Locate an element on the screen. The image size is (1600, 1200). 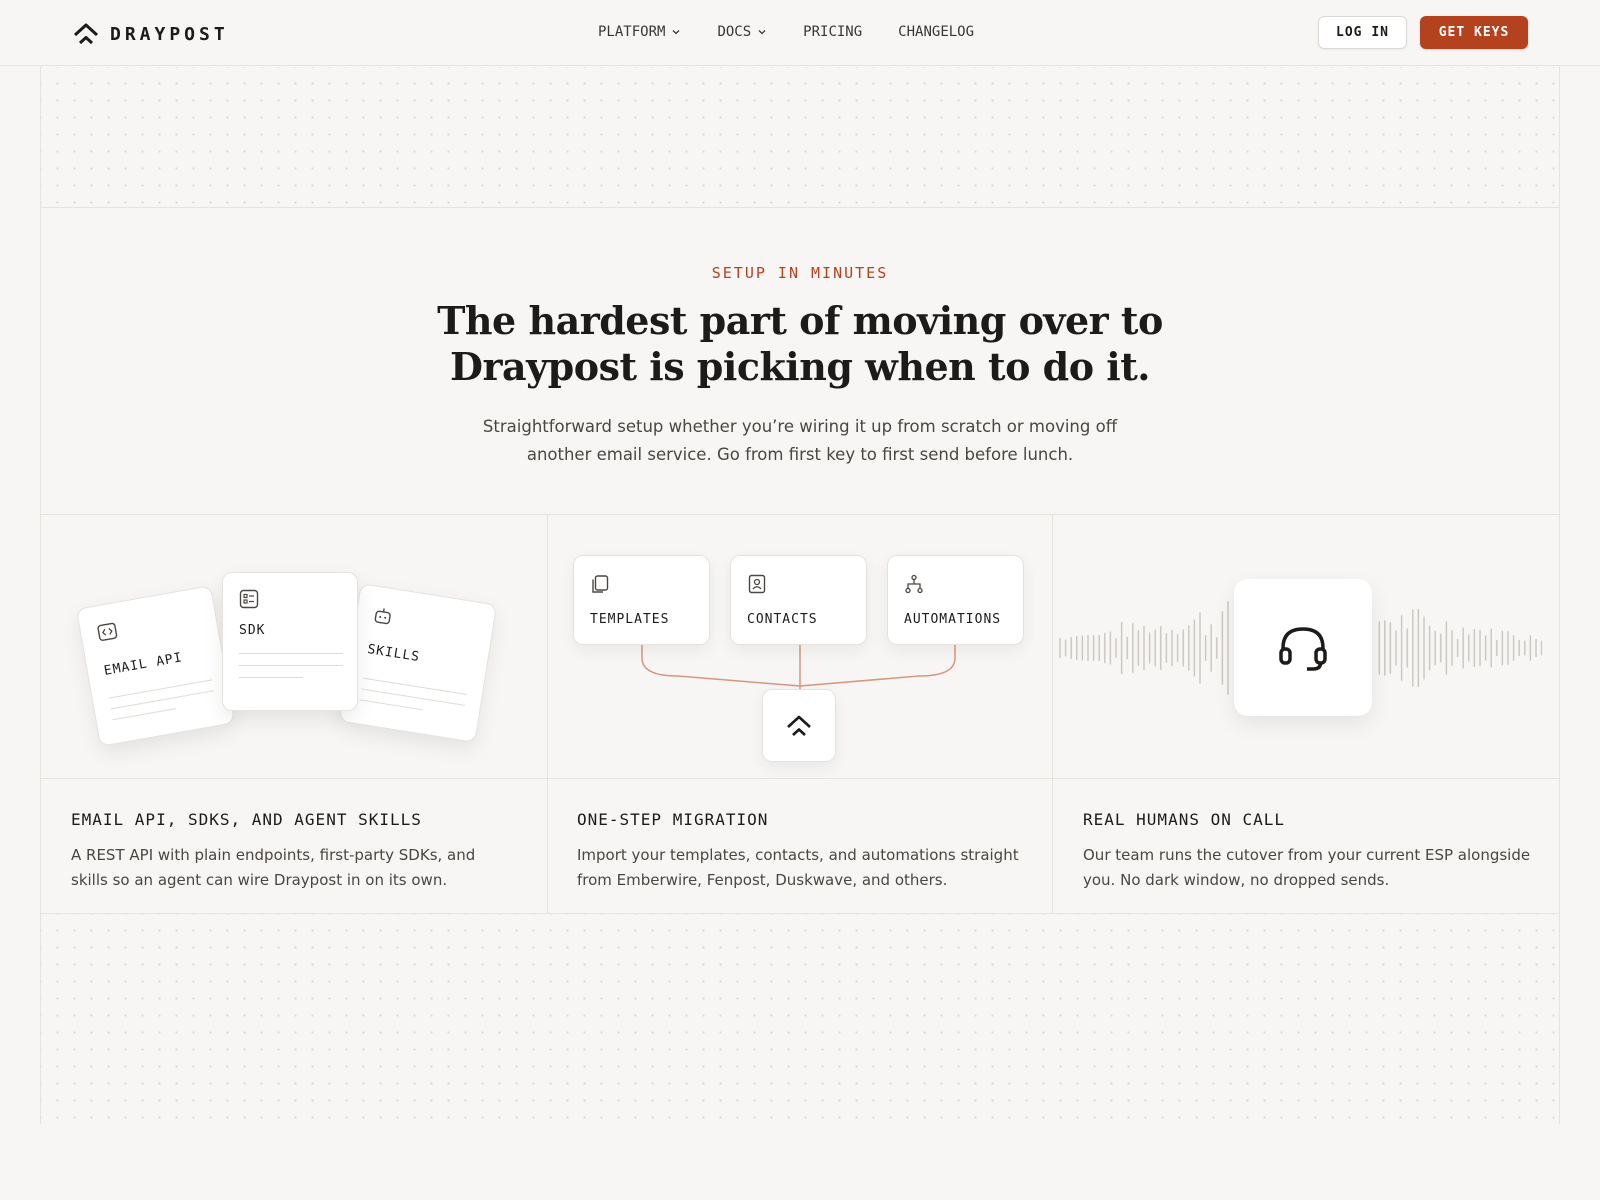
card-skills: SKILLS is located at coordinates (418, 663).